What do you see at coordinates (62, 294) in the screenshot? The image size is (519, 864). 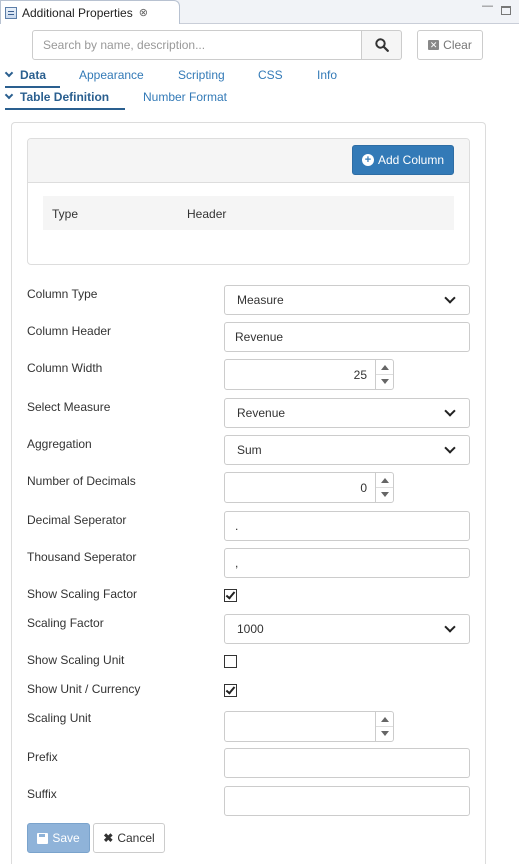 I see `column-type-label: Column Type` at bounding box center [62, 294].